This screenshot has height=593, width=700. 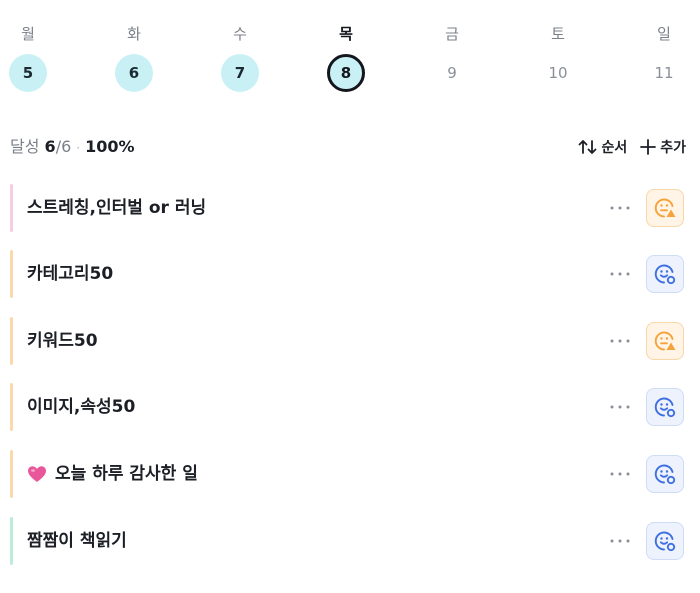 I want to click on habit-name-text: 카테고리50, so click(x=70, y=274).